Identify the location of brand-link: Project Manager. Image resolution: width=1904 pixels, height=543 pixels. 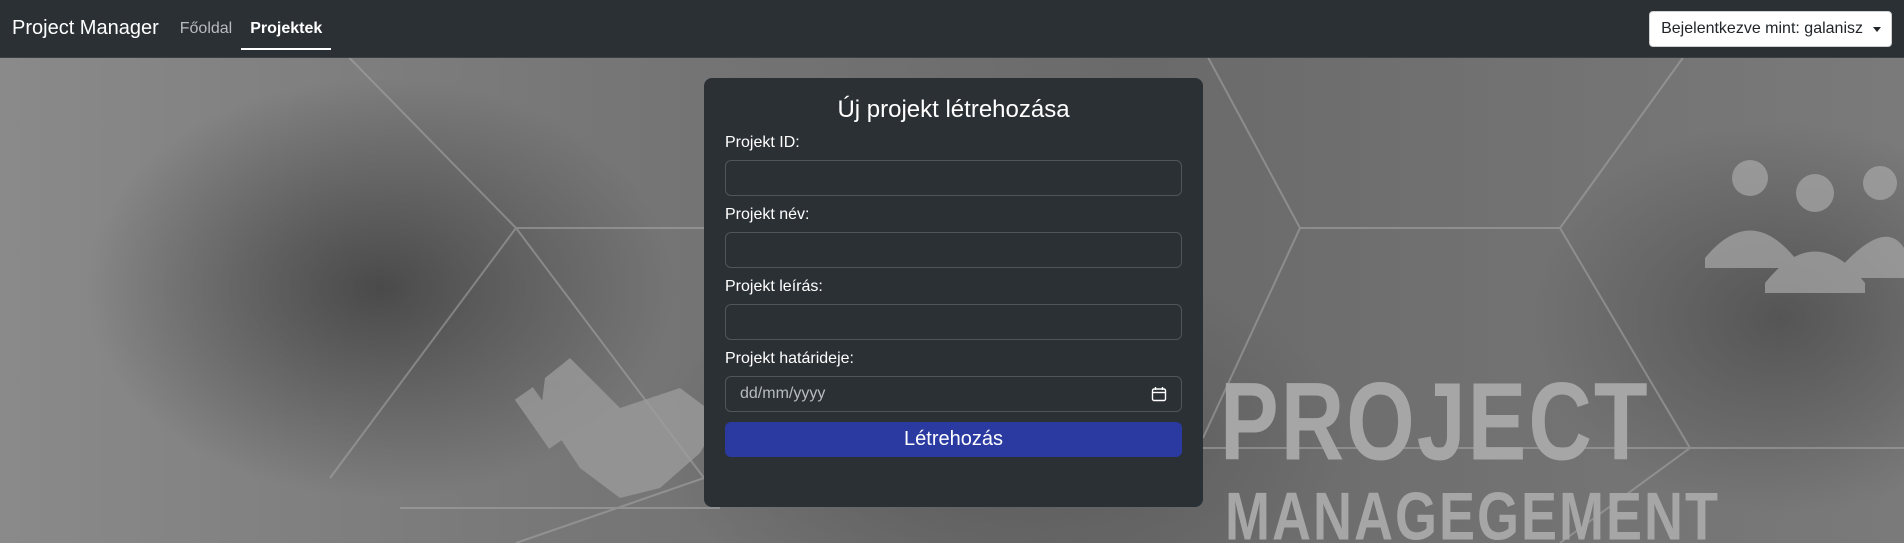
(85, 28).